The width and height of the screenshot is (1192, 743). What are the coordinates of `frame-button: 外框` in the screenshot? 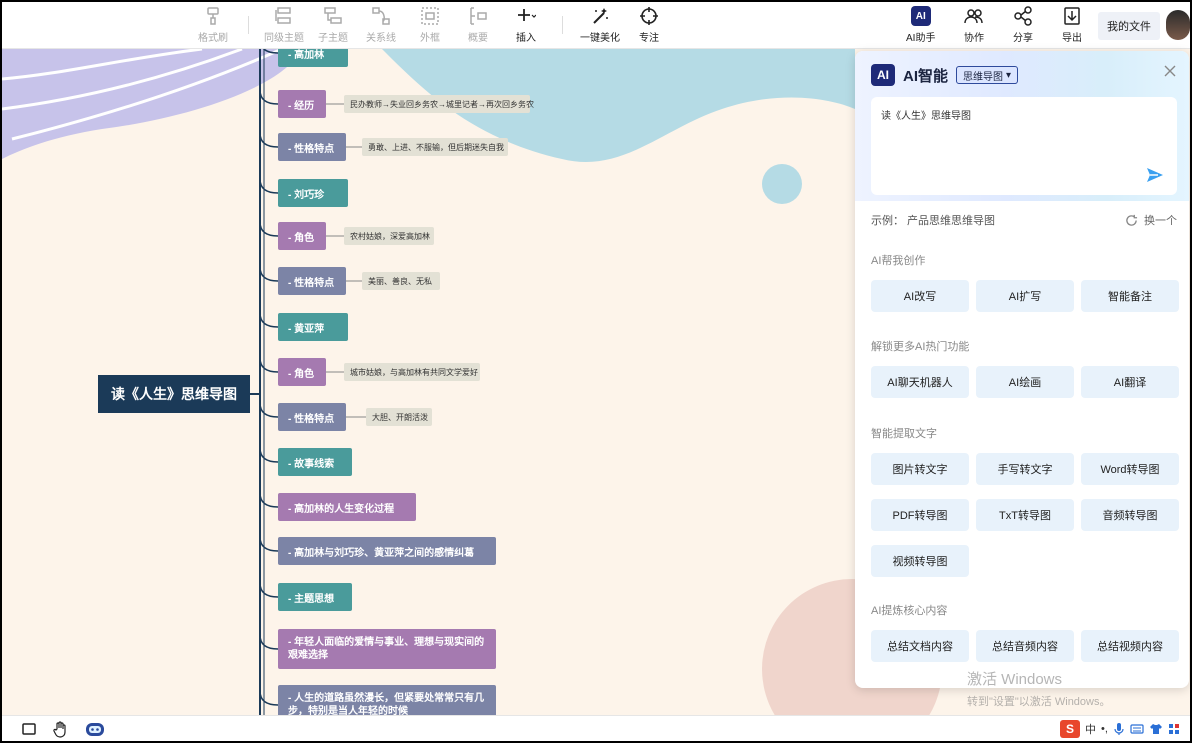 It's located at (430, 25).